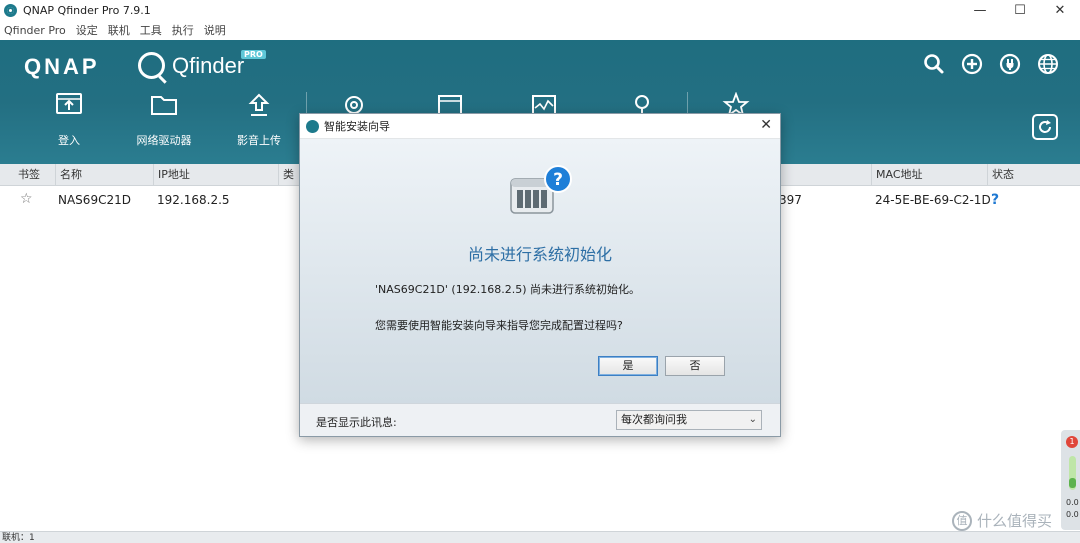  Describe the element at coordinates (10, 10) in the screenshot. I see `qfinder-app-icon` at that location.